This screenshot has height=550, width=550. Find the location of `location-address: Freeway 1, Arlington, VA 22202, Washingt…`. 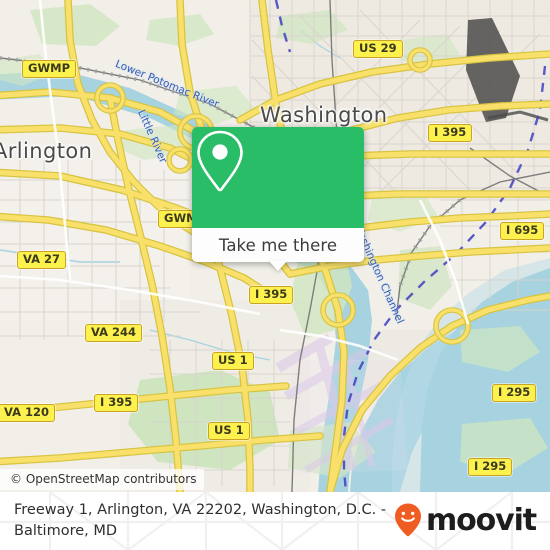

location-address: Freeway 1, Arlington, VA 22202, Washingt… is located at coordinates (200, 520).